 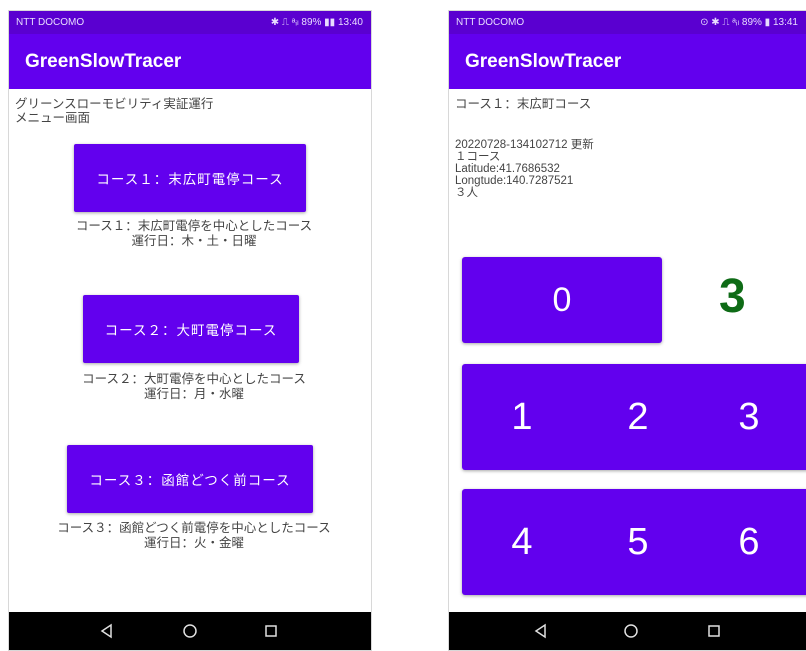 What do you see at coordinates (190, 178) in the screenshot?
I see `course-1-button: コース１：末広町電停コース` at bounding box center [190, 178].